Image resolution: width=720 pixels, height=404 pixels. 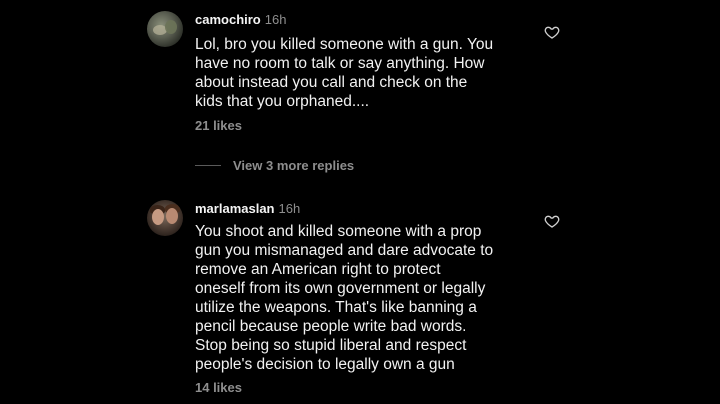 What do you see at coordinates (228, 19) in the screenshot?
I see `username: camochiro` at bounding box center [228, 19].